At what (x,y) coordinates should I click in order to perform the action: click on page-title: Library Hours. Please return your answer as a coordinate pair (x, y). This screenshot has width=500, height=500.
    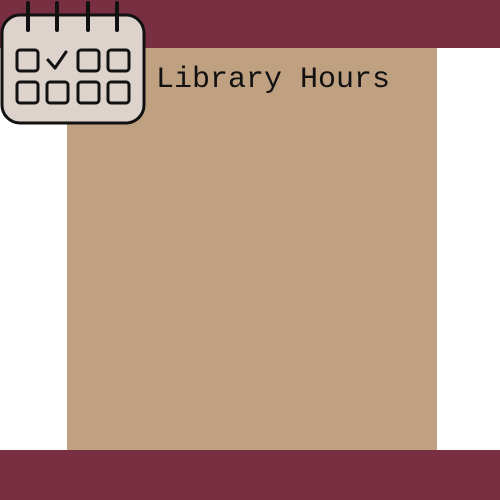
    Looking at the image, I should click on (273, 80).